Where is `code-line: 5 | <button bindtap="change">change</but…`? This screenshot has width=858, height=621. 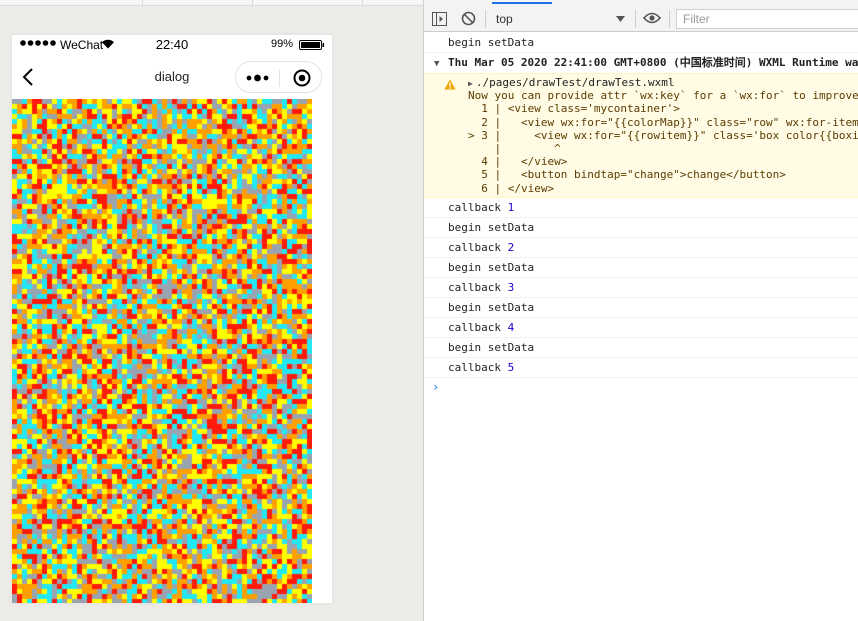 code-line: 5 | <button bindtap="change">change</but… is located at coordinates (627, 175).